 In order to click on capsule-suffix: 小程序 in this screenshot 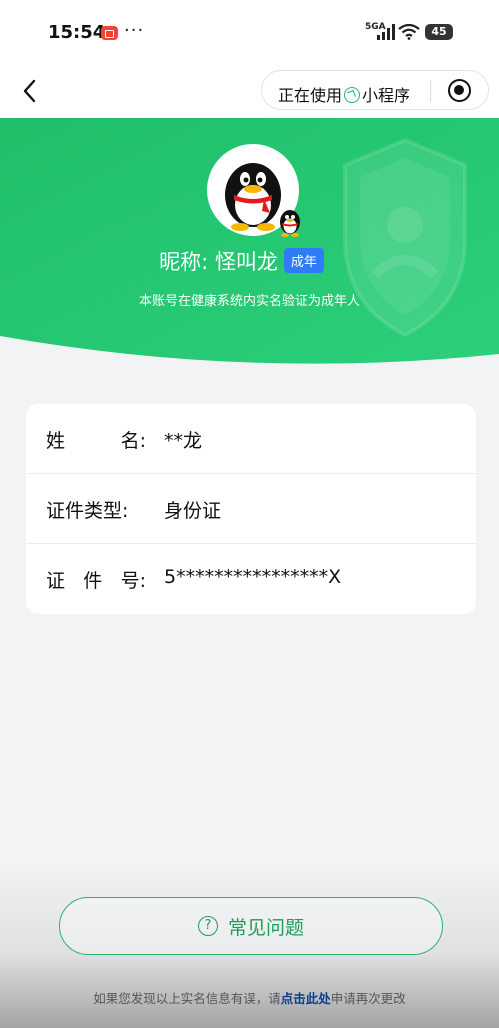, I will do `click(386, 95)`.